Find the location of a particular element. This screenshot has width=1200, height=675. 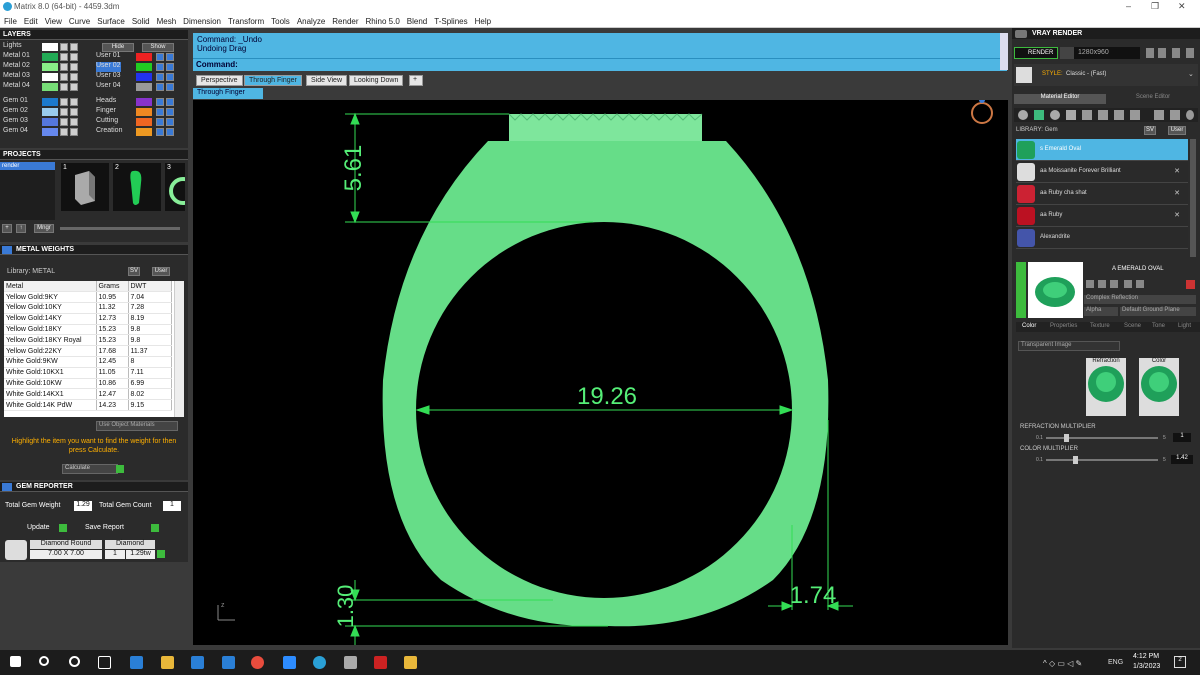

tab-color: Color is located at coordinates (1029, 326).